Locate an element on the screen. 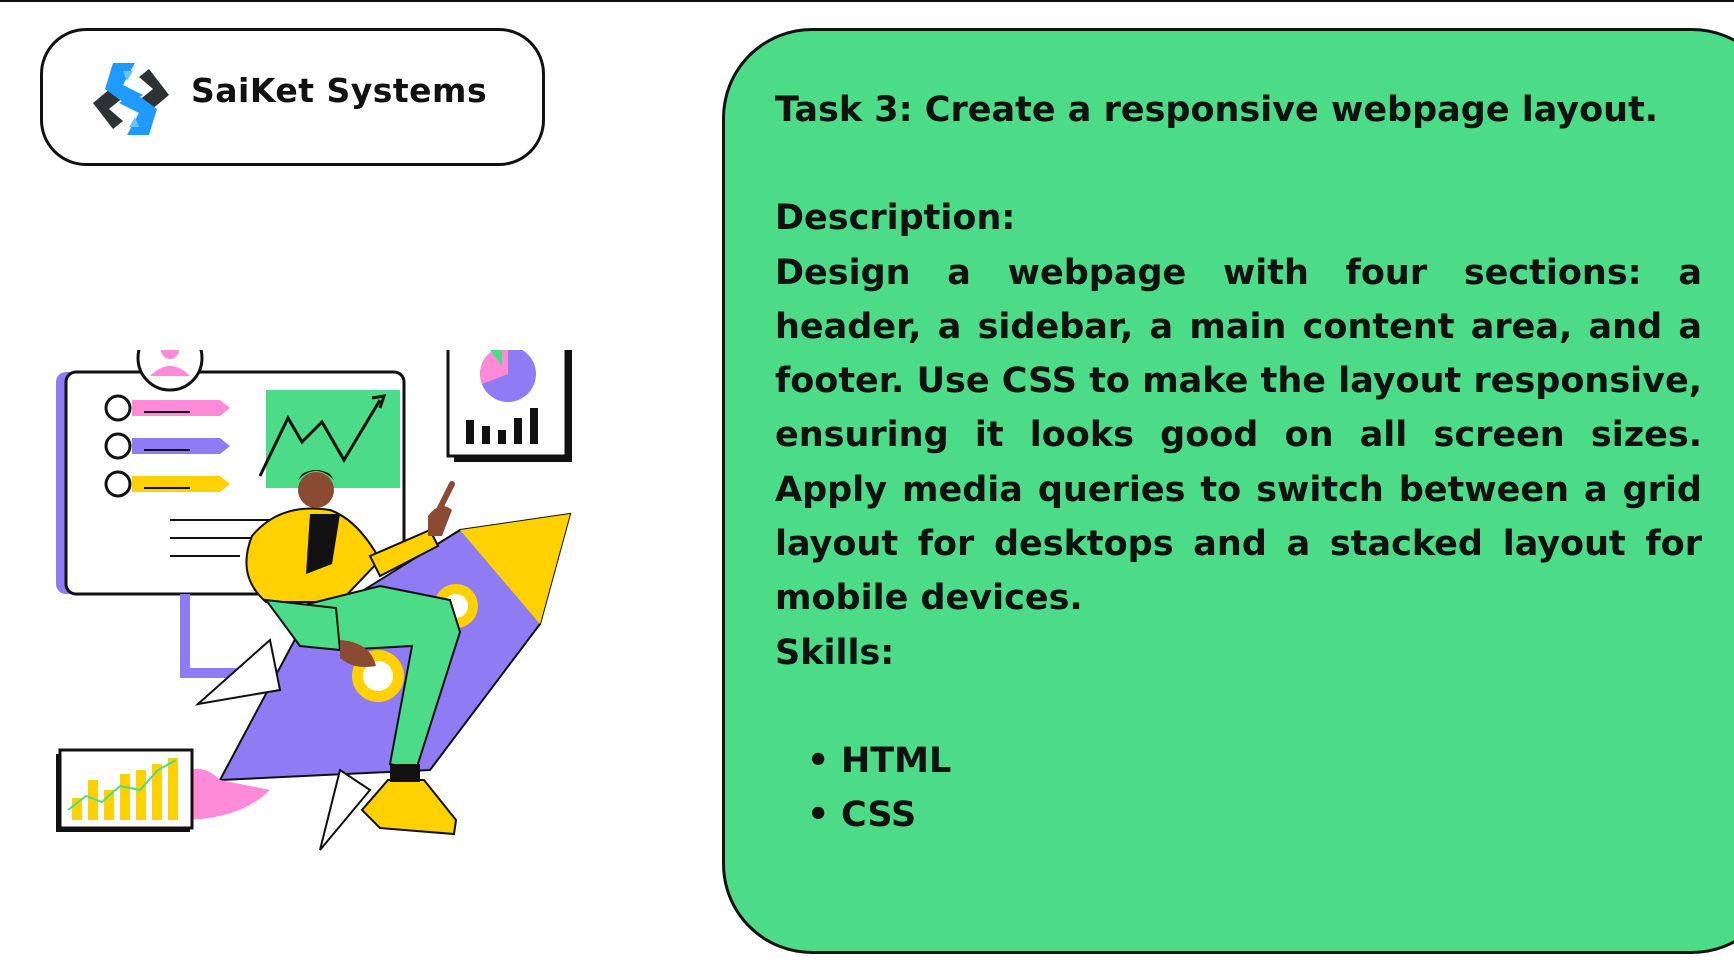 Image resolution: width=1734 pixels, height=977 pixels. top-border is located at coordinates (867, 1).